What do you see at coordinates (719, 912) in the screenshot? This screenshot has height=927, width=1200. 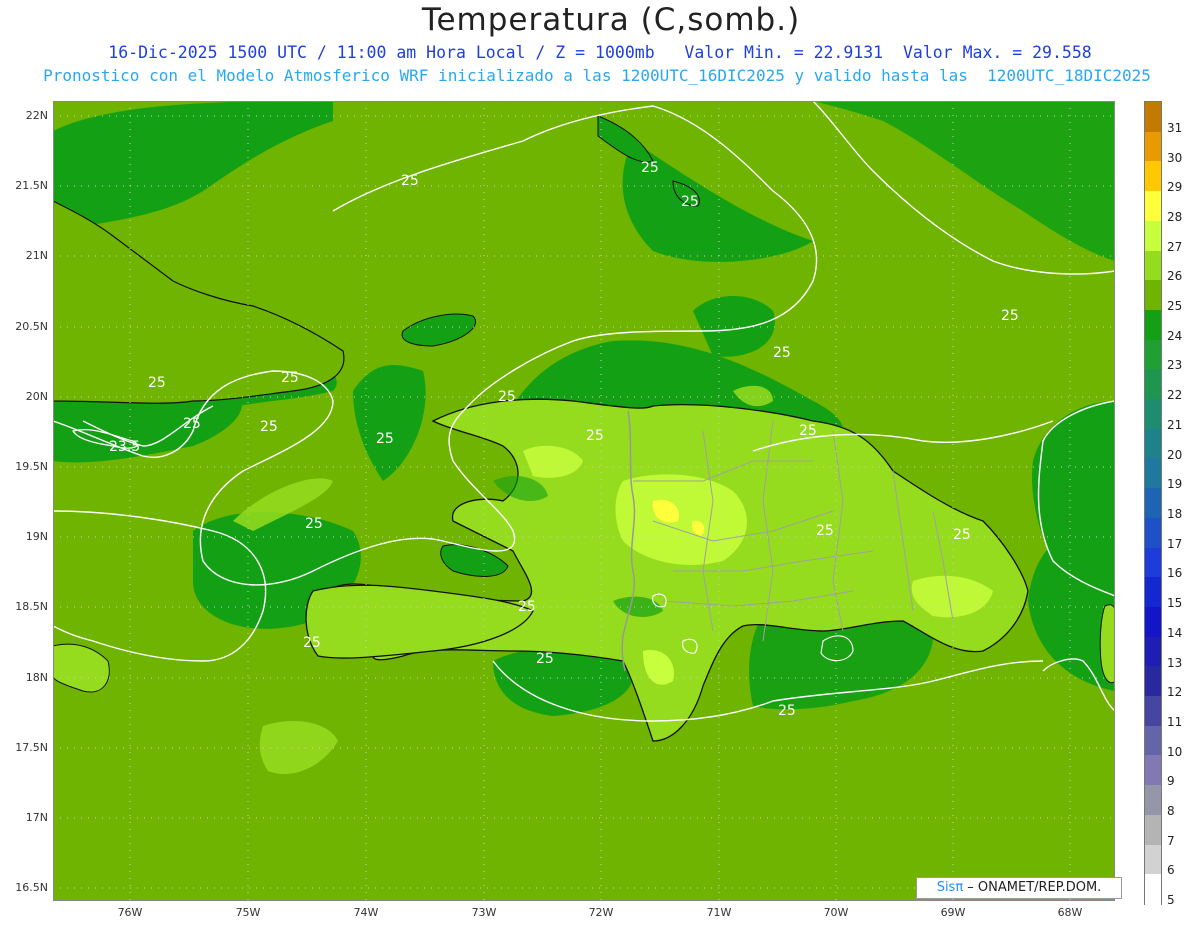 I see `x-tick-label: 71W` at bounding box center [719, 912].